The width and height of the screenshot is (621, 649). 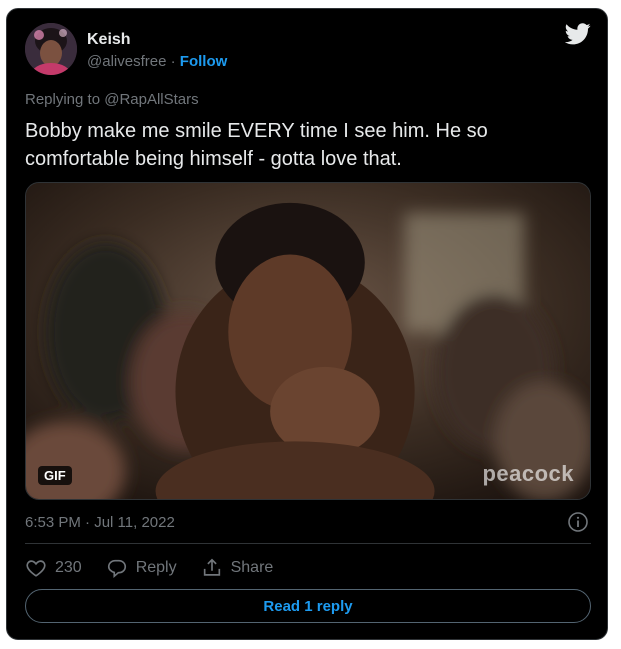 I want to click on replying-mention: @RapAllStars, so click(x=151, y=99).